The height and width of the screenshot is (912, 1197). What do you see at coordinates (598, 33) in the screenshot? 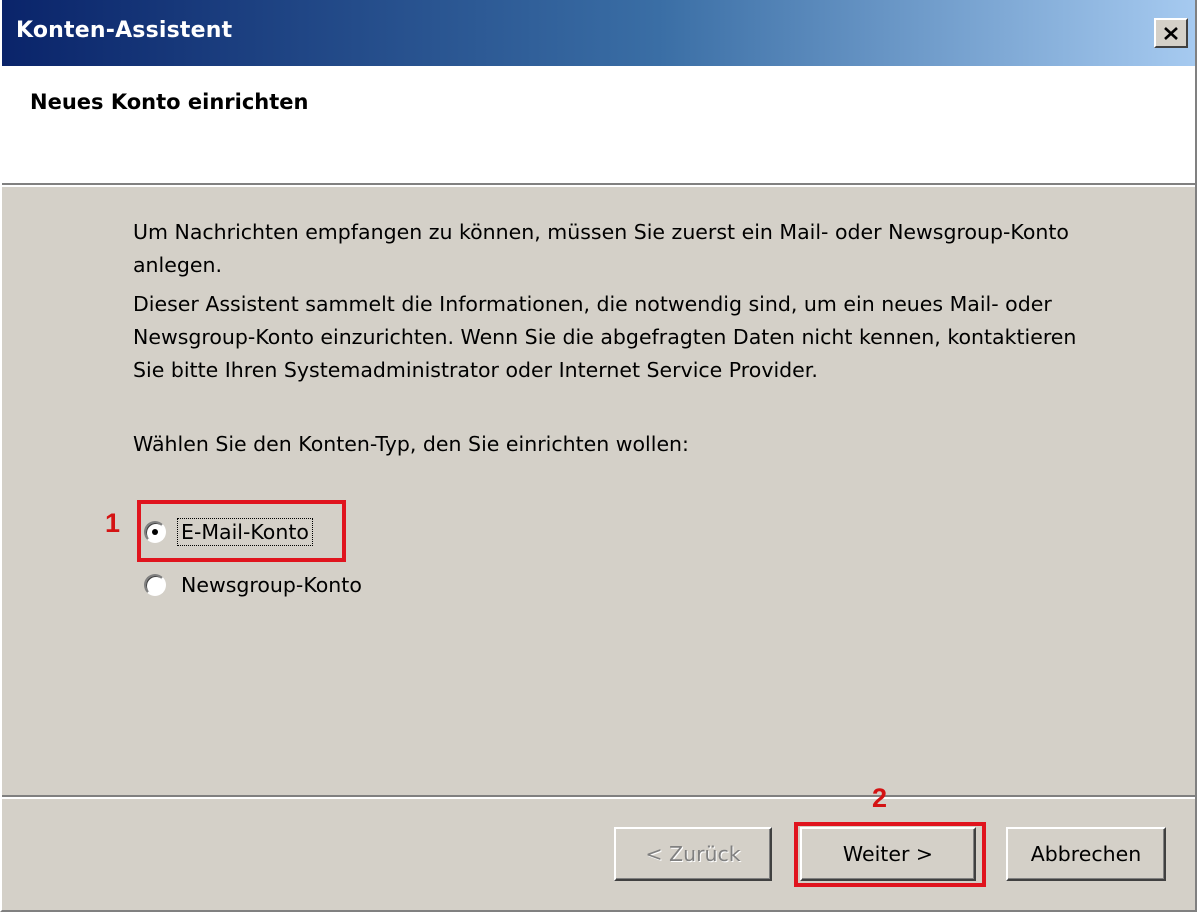
I see `title-bar: Konten-Assistent` at bounding box center [598, 33].